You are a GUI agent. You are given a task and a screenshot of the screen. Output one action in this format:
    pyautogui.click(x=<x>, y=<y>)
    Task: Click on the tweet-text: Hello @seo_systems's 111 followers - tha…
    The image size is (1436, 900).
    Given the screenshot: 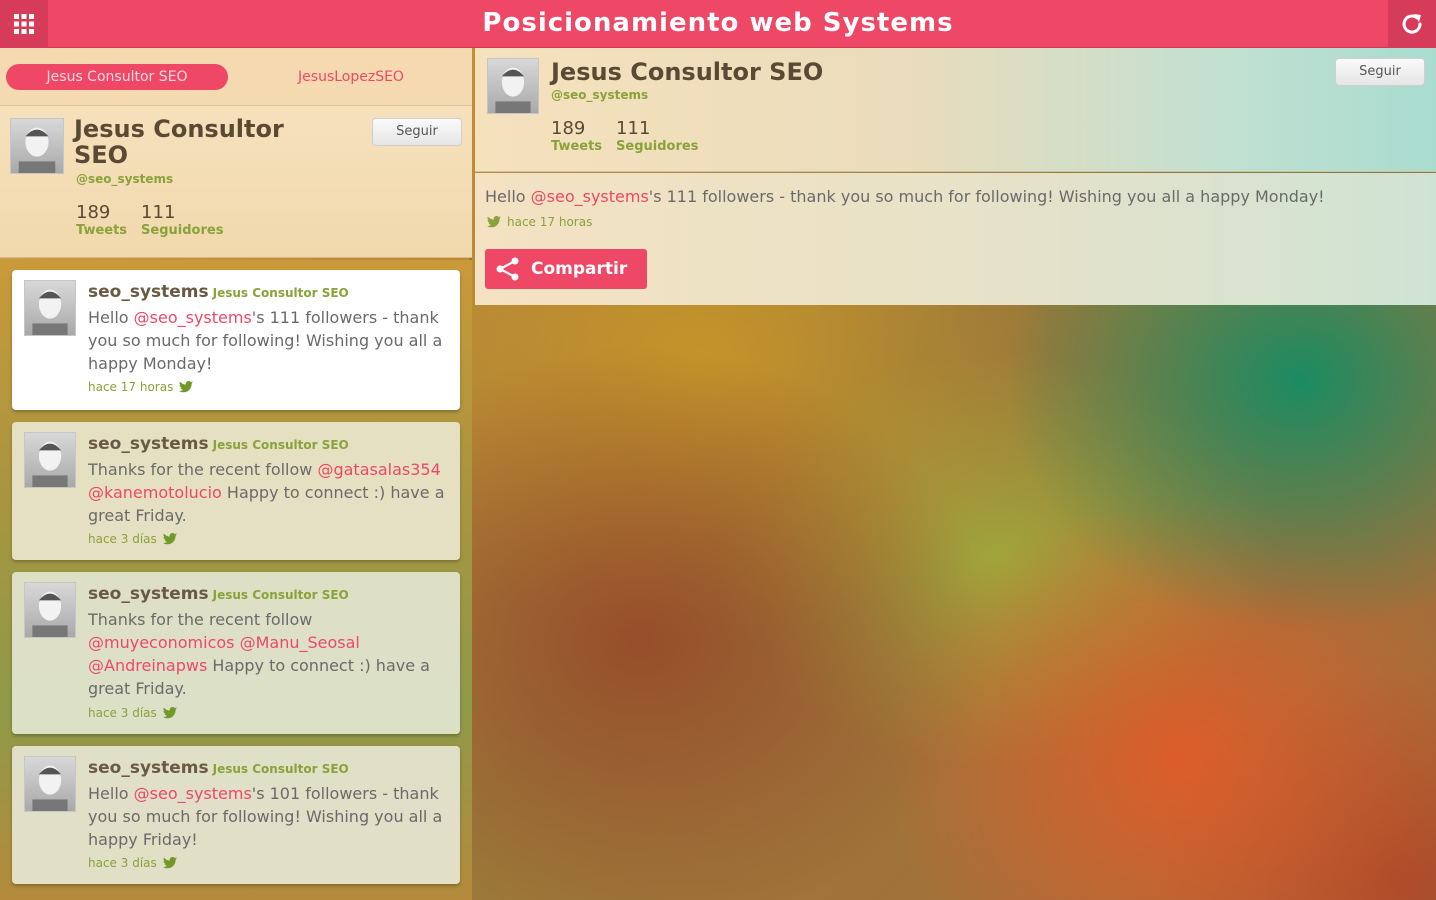 What is the action you would take?
    pyautogui.click(x=269, y=340)
    